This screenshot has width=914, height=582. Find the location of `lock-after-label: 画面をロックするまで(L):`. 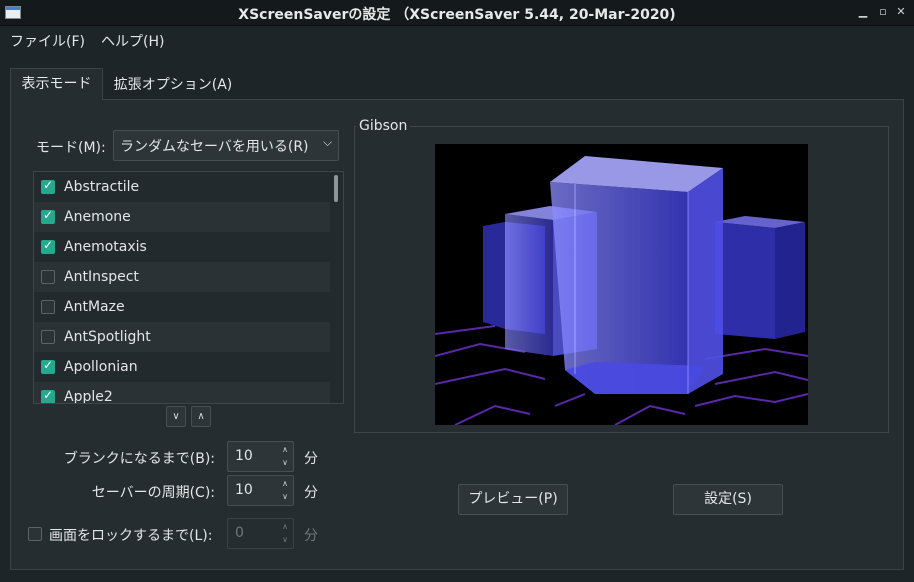

lock-after-label: 画面をロックするまで(L): is located at coordinates (131, 536).